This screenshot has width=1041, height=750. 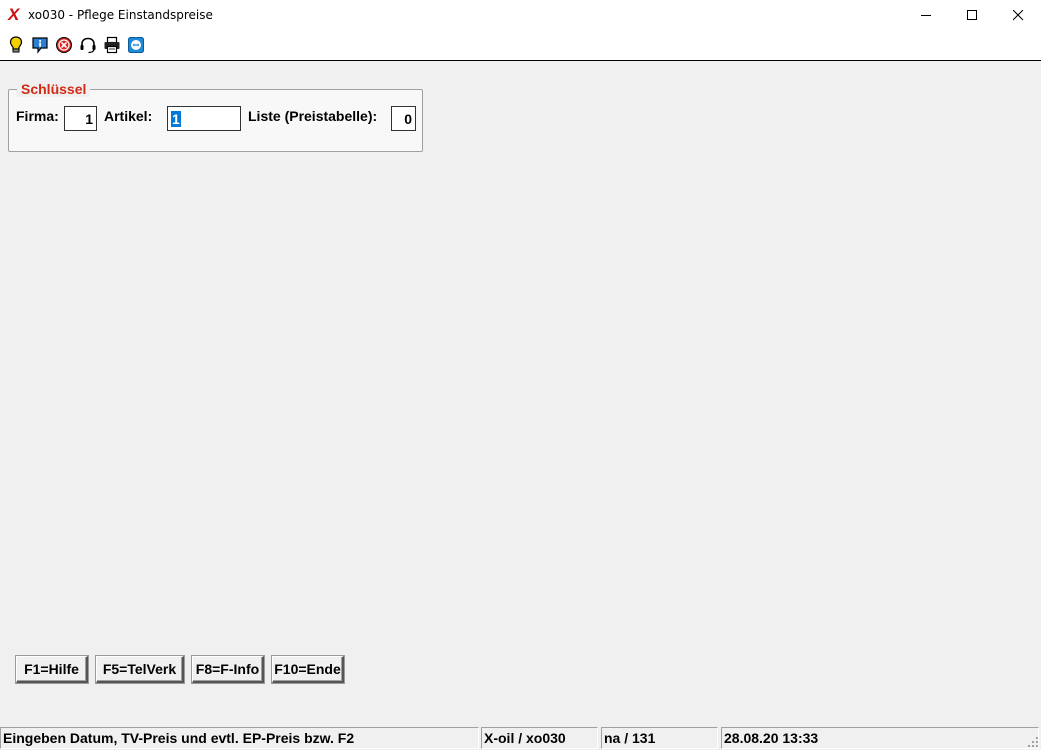 What do you see at coordinates (659, 738) in the screenshot?
I see `status-user: na / 131` at bounding box center [659, 738].